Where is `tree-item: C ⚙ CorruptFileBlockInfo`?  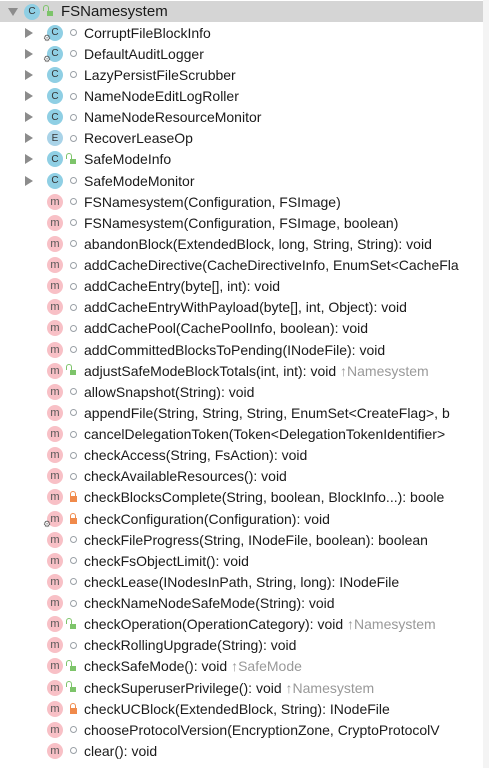 tree-item: C ⚙ CorruptFileBlockInfo is located at coordinates (241, 32).